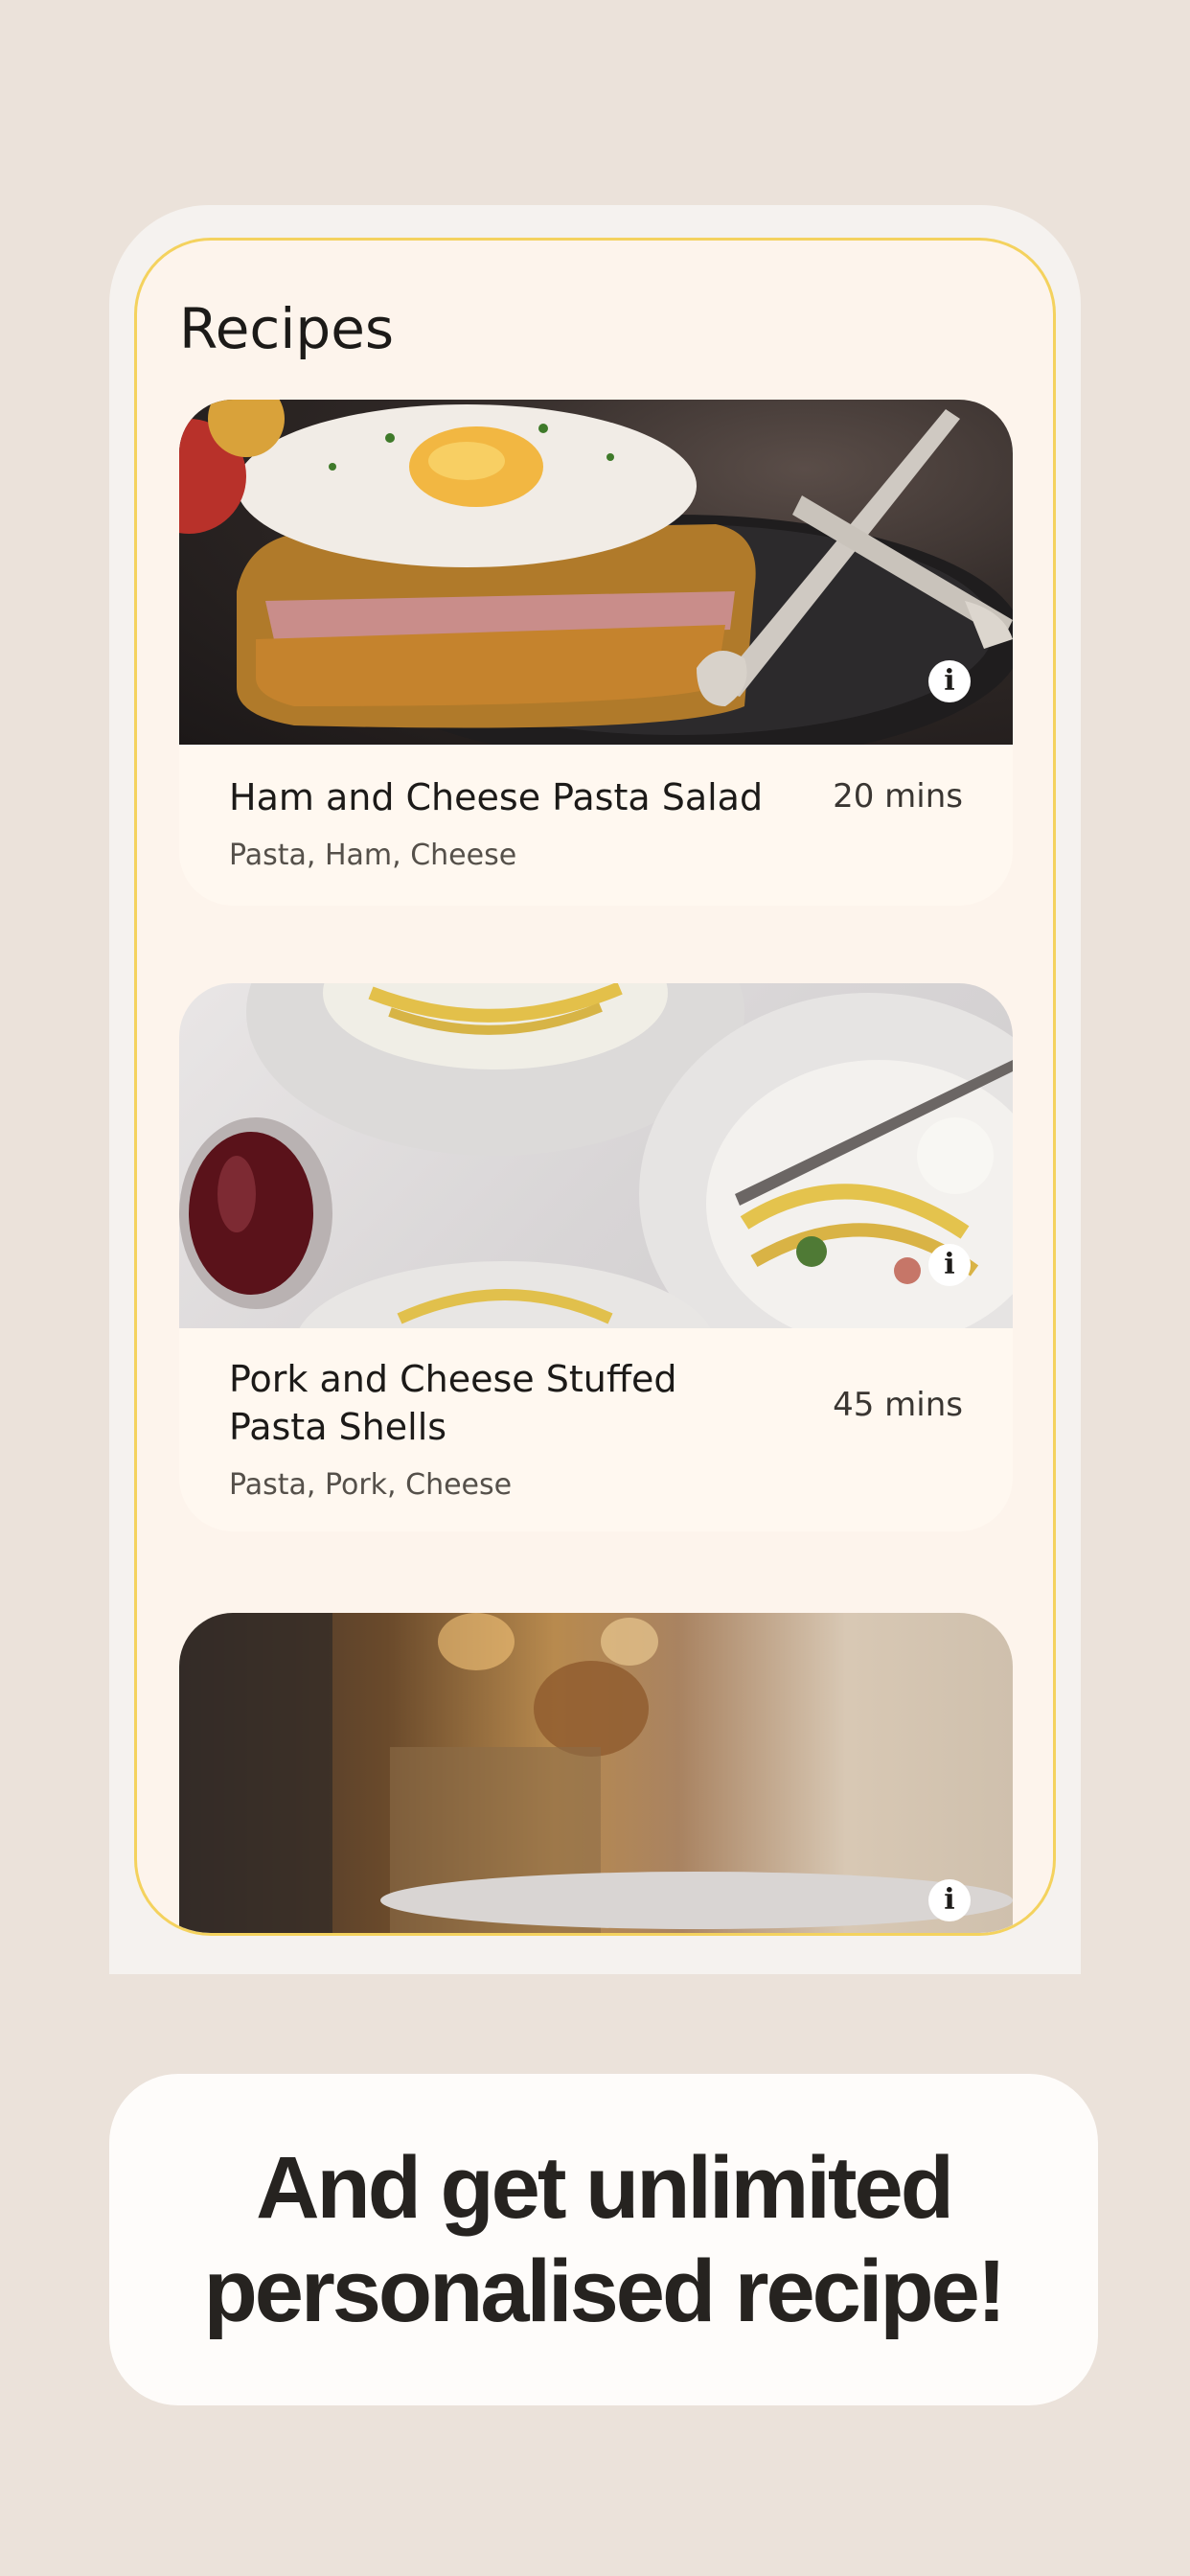 Image resolution: width=1190 pixels, height=2576 pixels. What do you see at coordinates (898, 1405) in the screenshot?
I see `recipe-time: 45 mins` at bounding box center [898, 1405].